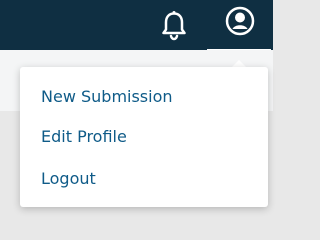  Describe the element at coordinates (107, 97) in the screenshot. I see `new-submission-menu-item: New Submission` at that location.